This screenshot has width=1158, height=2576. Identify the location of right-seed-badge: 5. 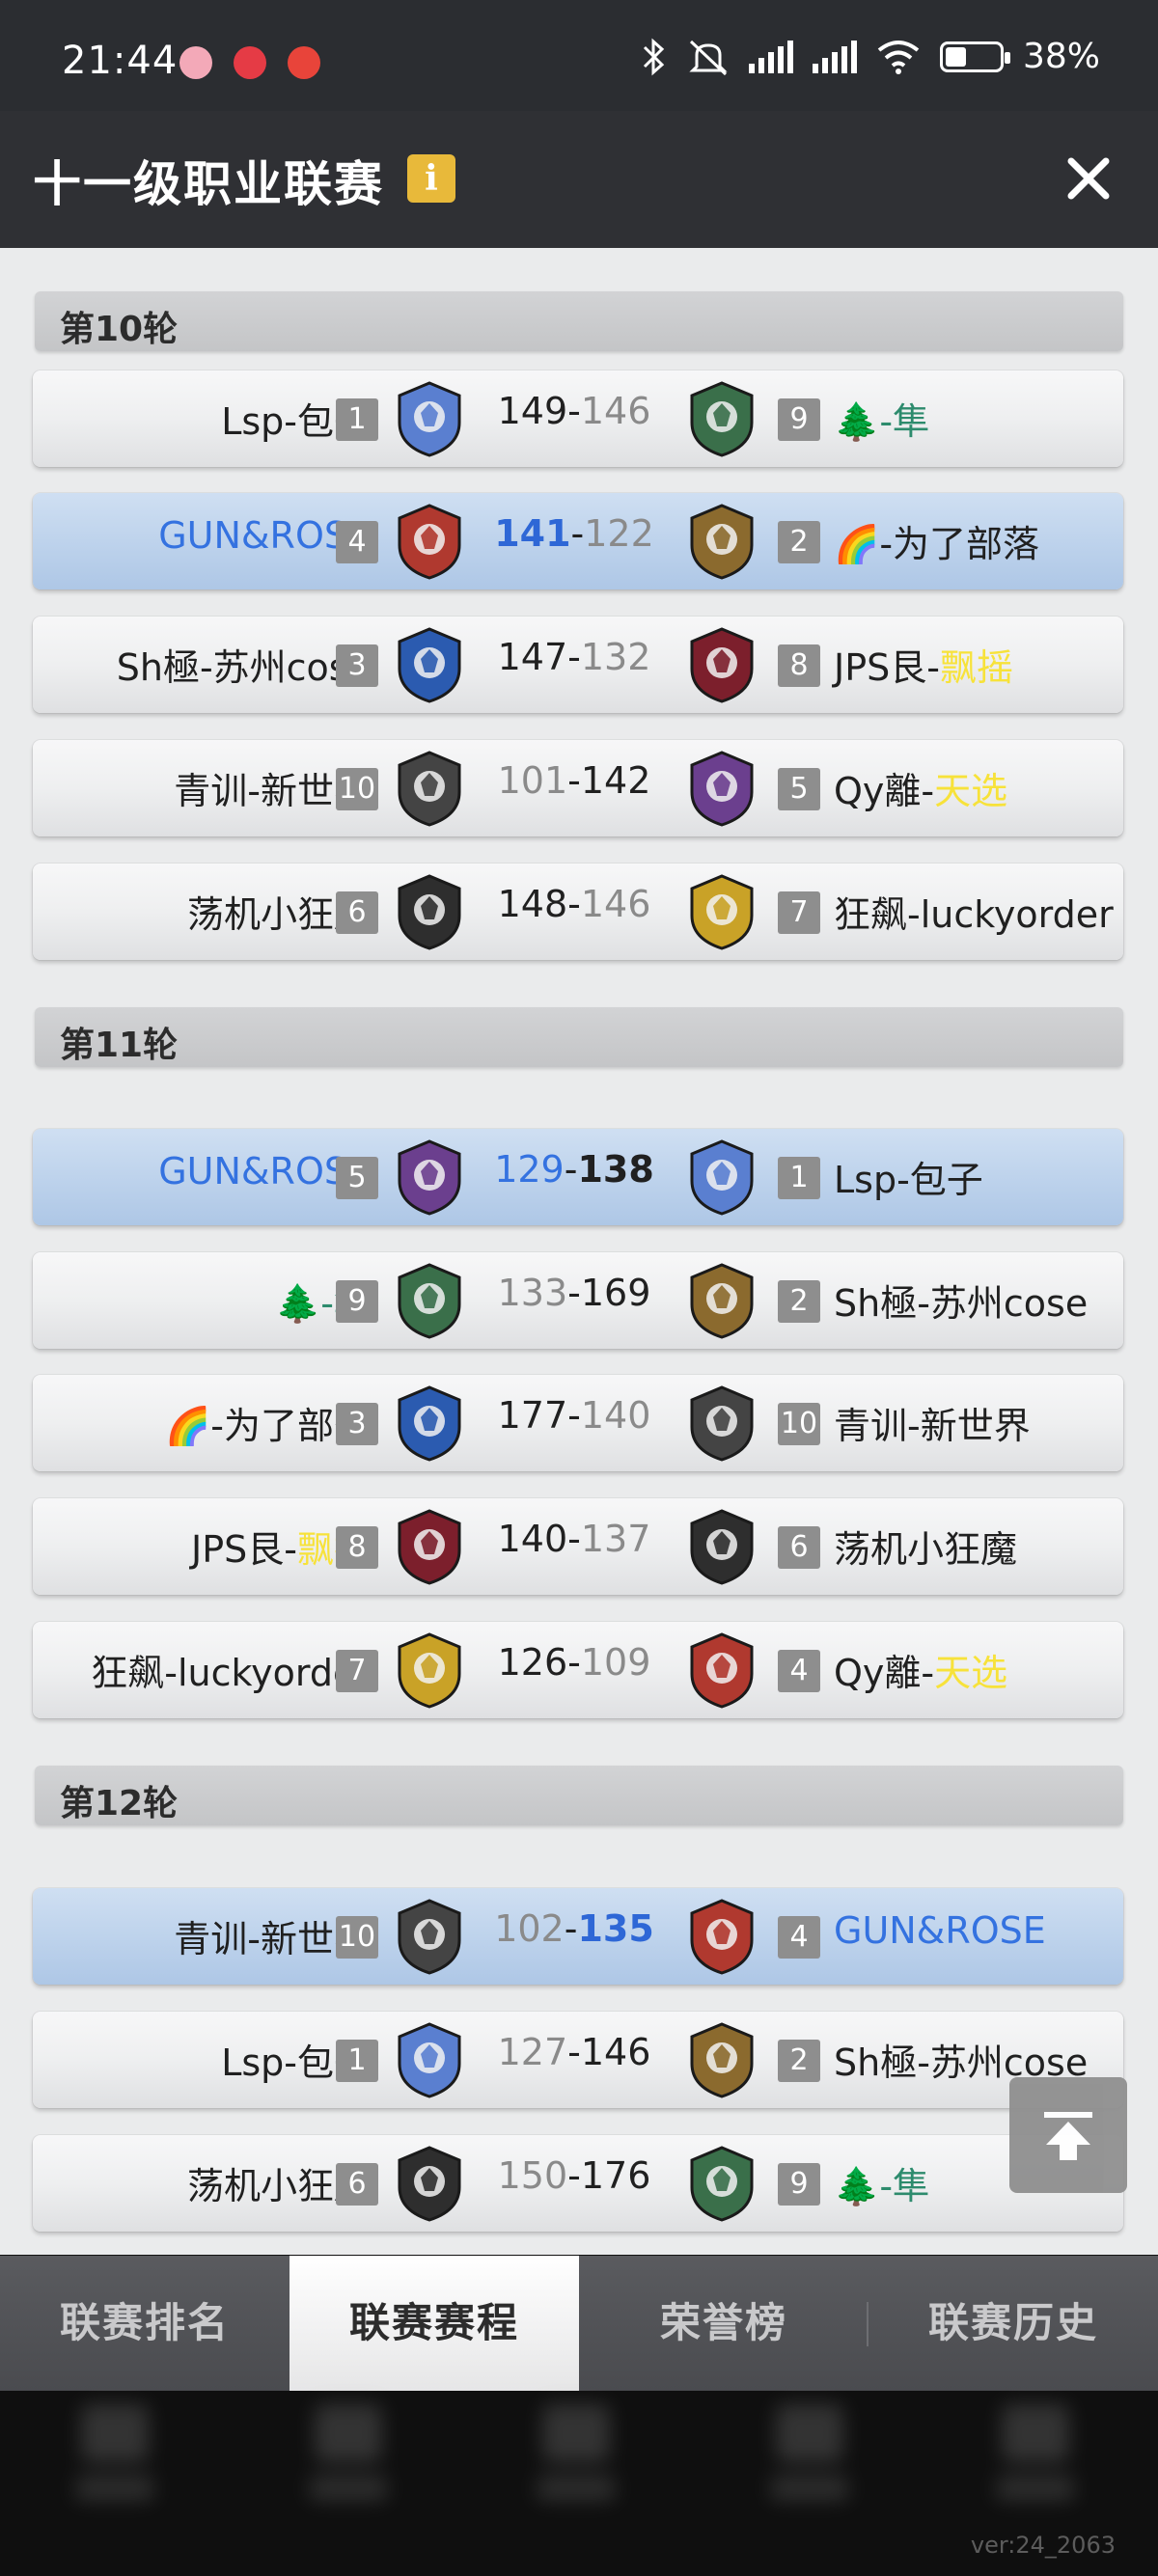
(799, 789).